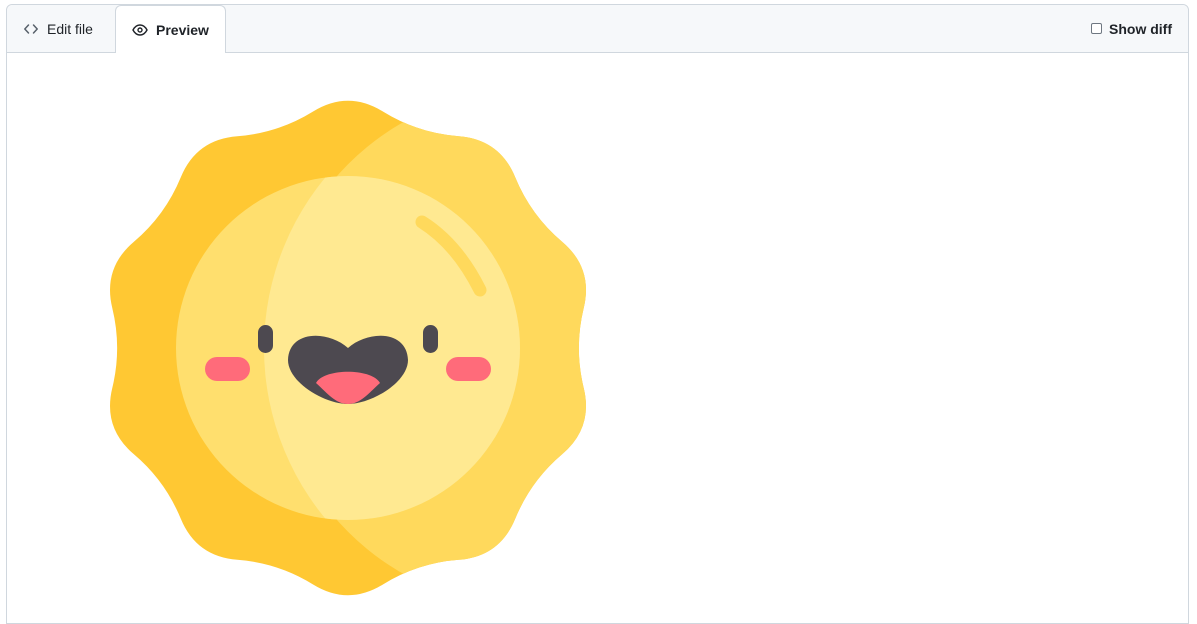 This screenshot has height=624, width=1197. Describe the element at coordinates (227, 369) in the screenshot. I see `left-cheek` at that location.